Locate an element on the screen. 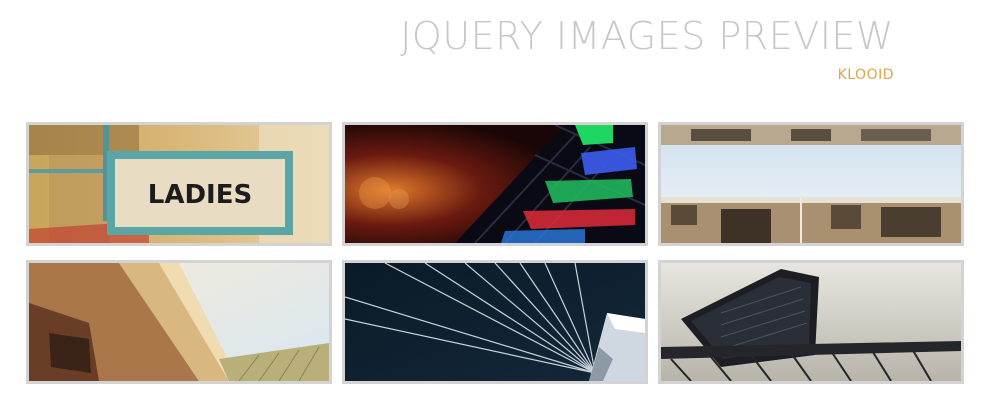  bridge-cables-image is located at coordinates (495, 322).